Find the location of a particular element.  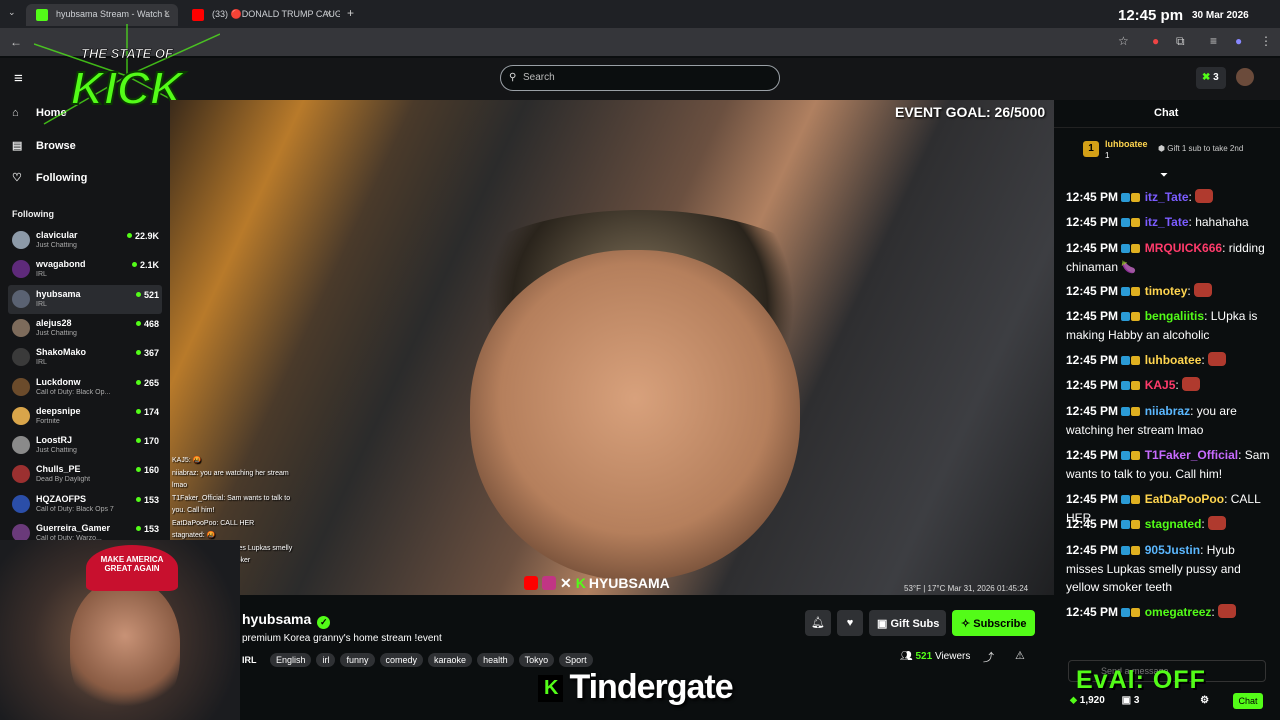

settings-icon: ⚙ is located at coordinates (1204, 700).